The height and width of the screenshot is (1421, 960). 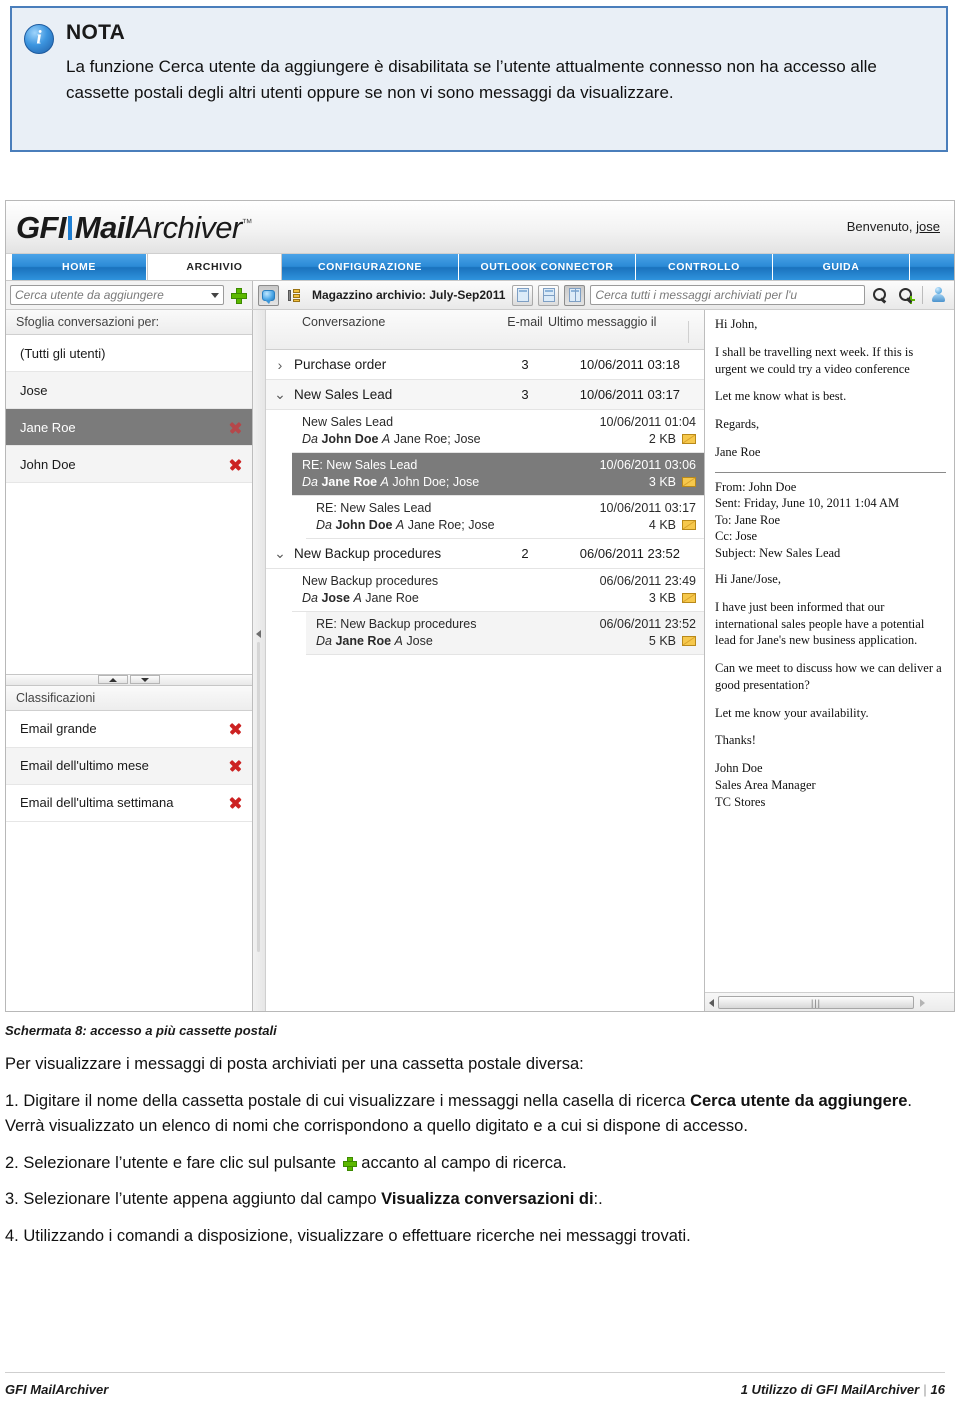 I want to click on pane-horizontal-icon, so click(x=548, y=295).